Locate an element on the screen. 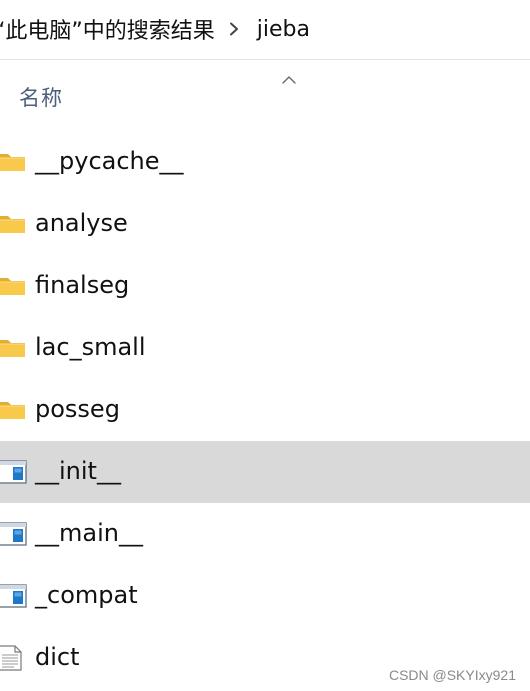 The image size is (530, 691). file-name: analyse is located at coordinates (81, 222).